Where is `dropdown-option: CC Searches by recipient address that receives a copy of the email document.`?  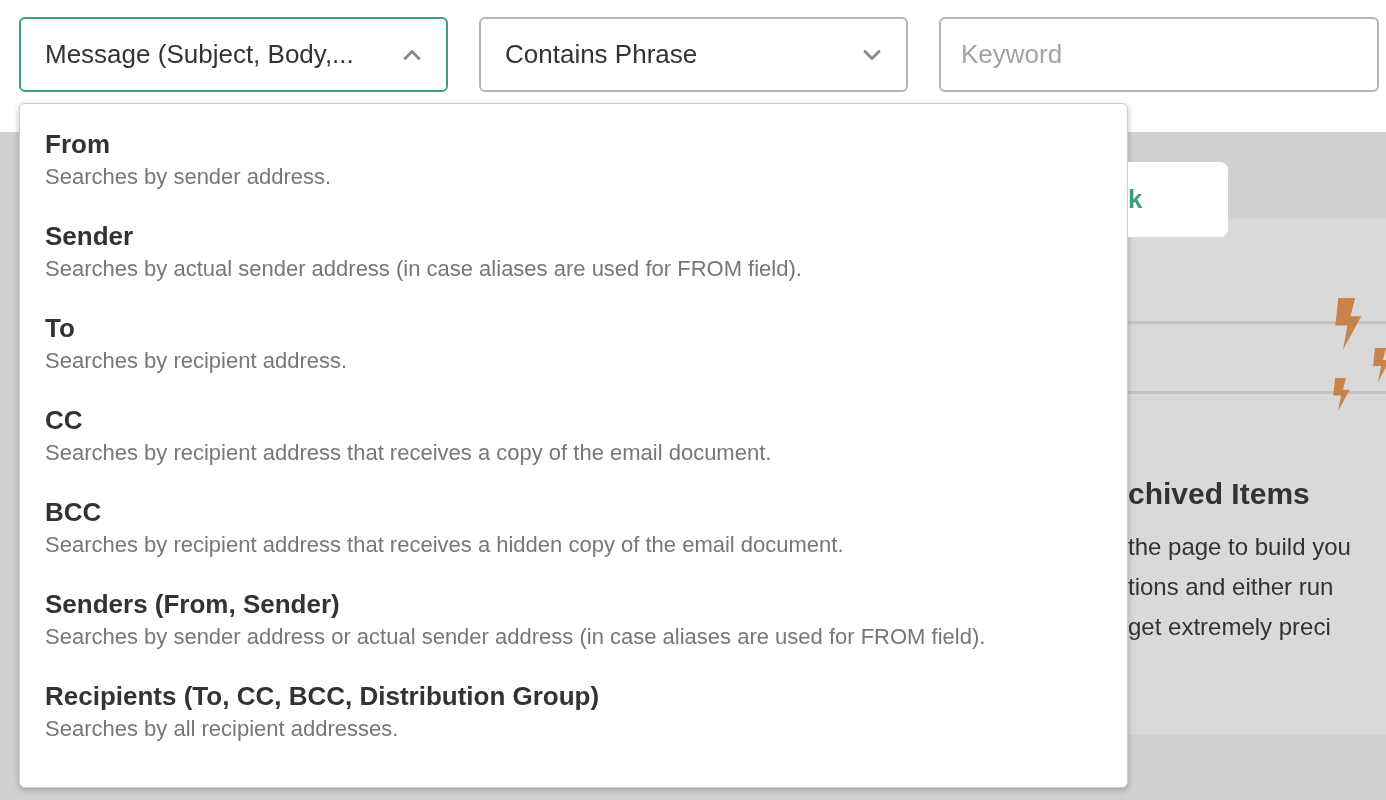
dropdown-option: CC Searches by recipient address that receives a copy of the email document. is located at coordinates (586, 435).